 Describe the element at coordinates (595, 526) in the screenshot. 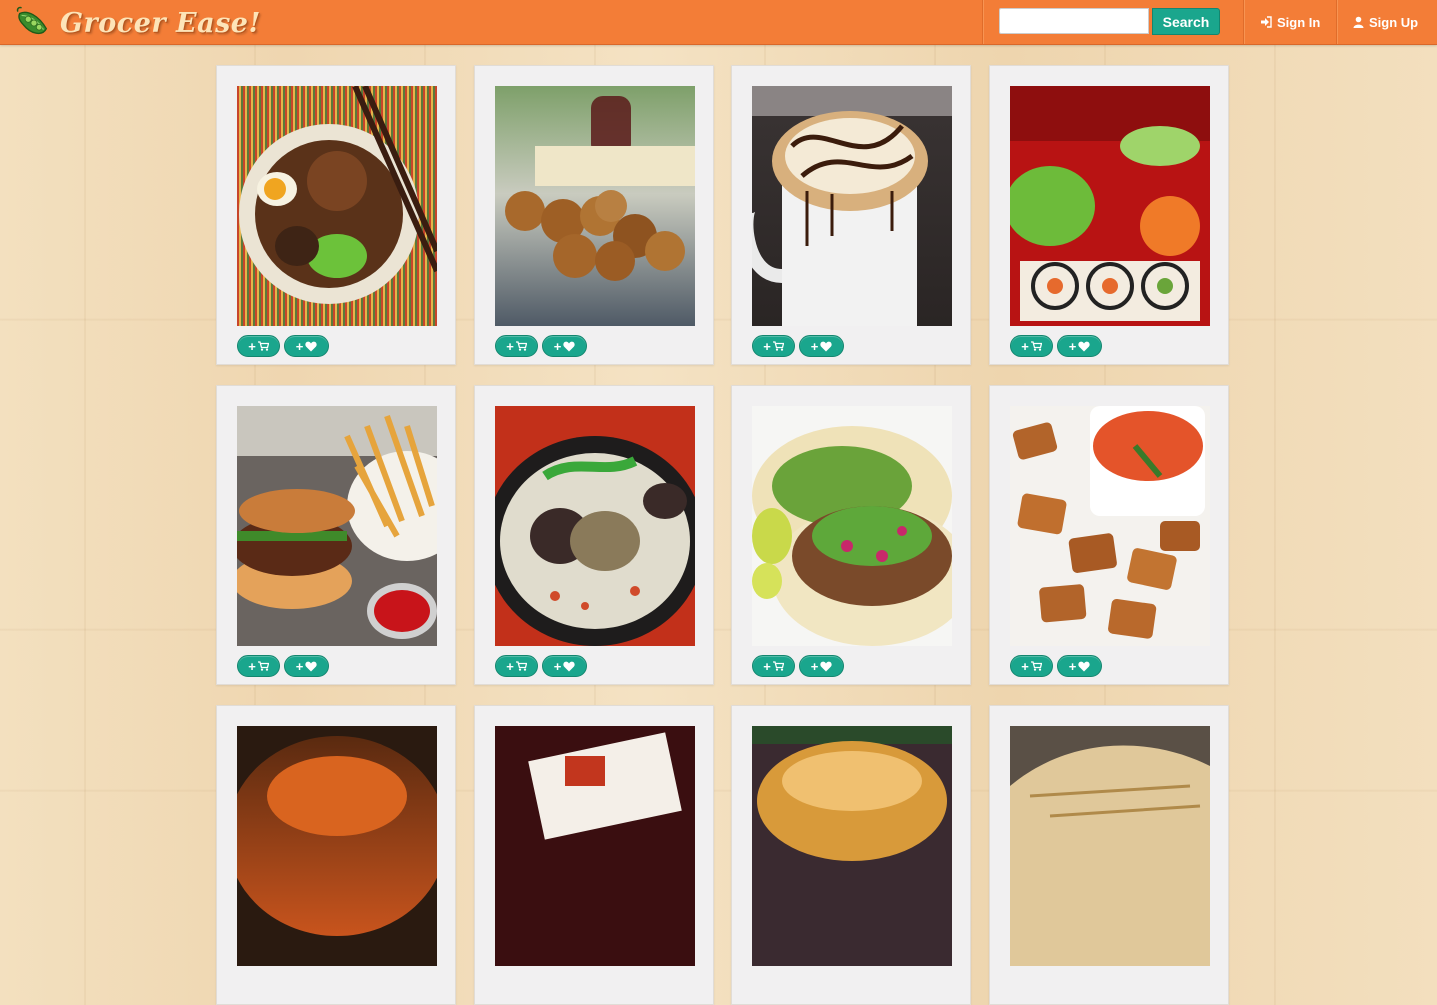

I see `korean-soup-photo` at that location.